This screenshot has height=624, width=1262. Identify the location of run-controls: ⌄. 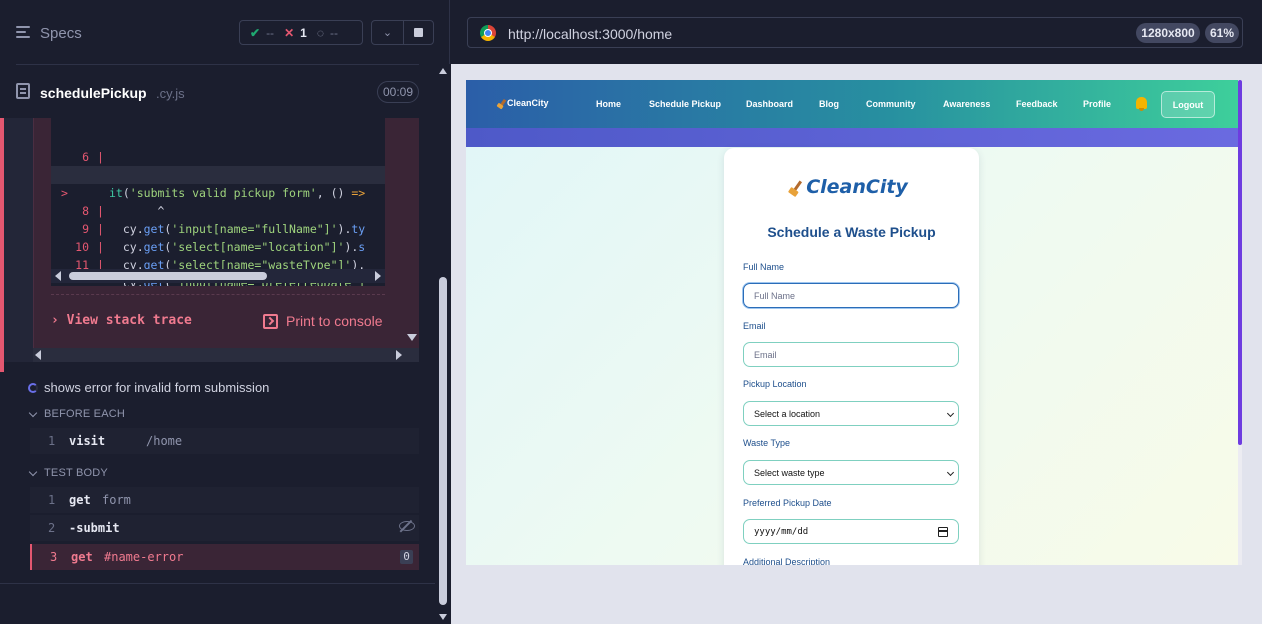
(402, 32).